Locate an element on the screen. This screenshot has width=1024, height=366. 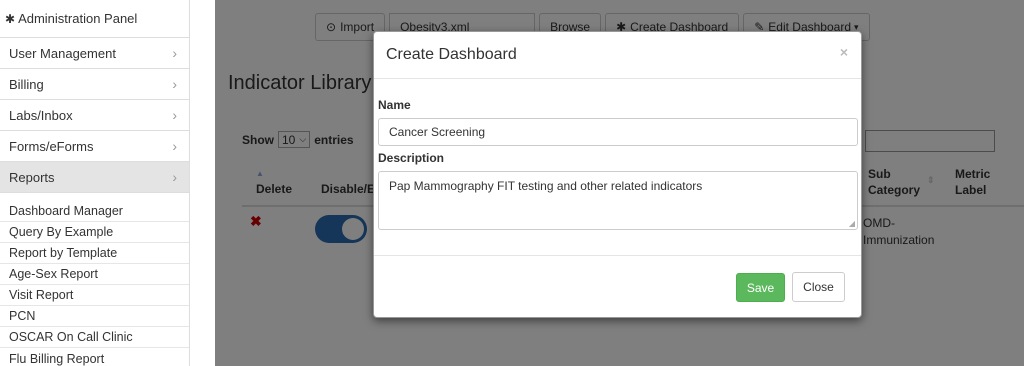
sidebar-item-labs-inbox: Labs/Inbox › is located at coordinates (94, 115).